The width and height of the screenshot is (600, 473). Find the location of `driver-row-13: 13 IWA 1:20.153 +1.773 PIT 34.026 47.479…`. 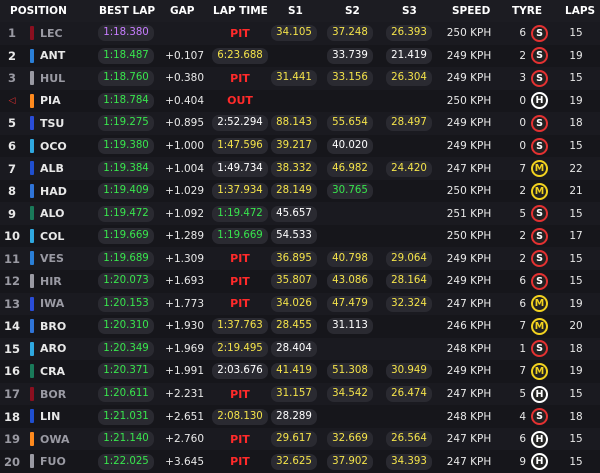

driver-row-13: 13 IWA 1:20.153 +1.773 PIT 34.026 47.479… is located at coordinates (300, 304).